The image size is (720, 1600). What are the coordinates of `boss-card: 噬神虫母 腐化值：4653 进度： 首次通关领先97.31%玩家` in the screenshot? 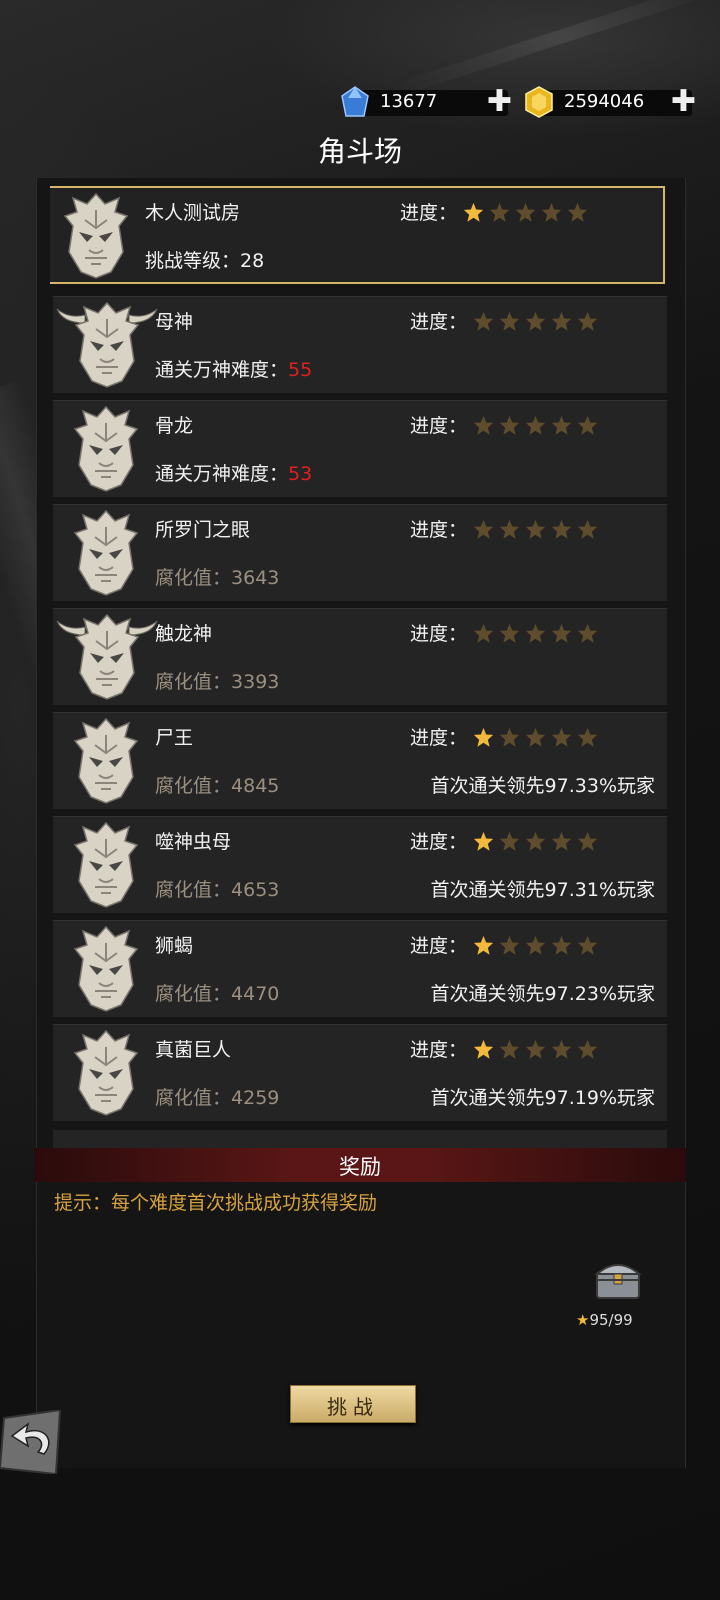 It's located at (360, 864).